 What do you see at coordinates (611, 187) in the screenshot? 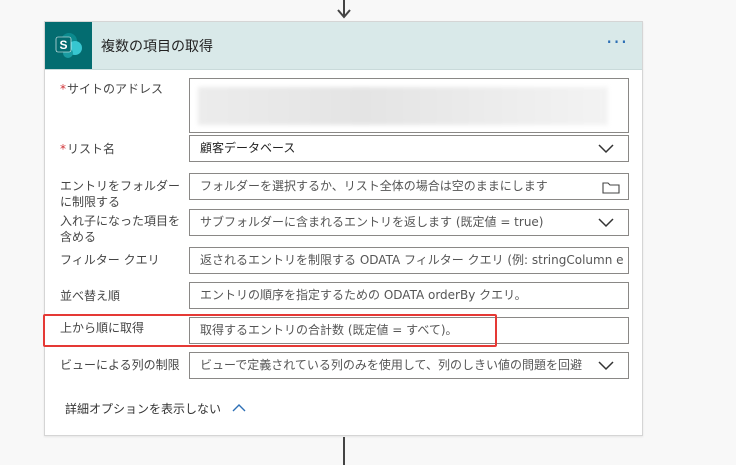
I see `folder-icon` at bounding box center [611, 187].